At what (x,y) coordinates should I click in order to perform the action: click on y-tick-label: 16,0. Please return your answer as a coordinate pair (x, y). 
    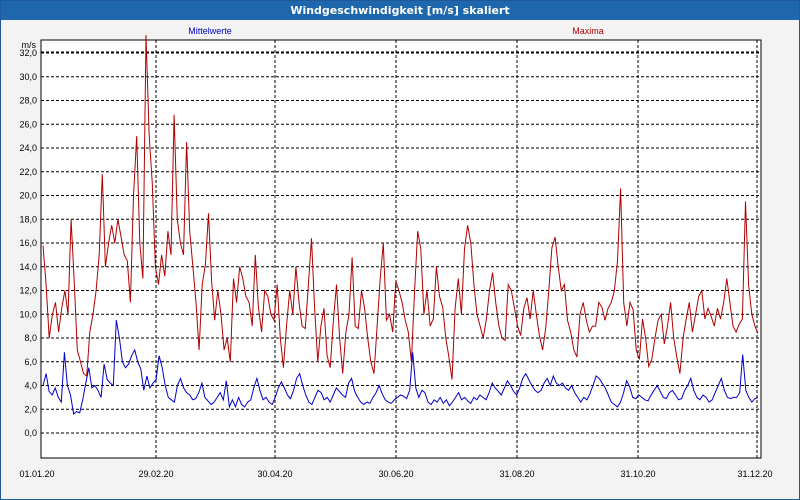
    Looking at the image, I should click on (28, 243).